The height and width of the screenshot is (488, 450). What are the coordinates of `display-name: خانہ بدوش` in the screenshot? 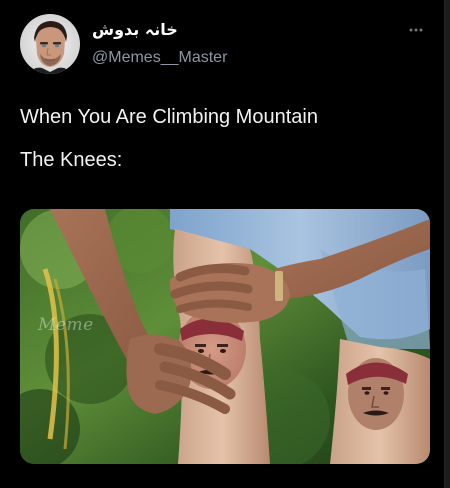 It's located at (159, 30).